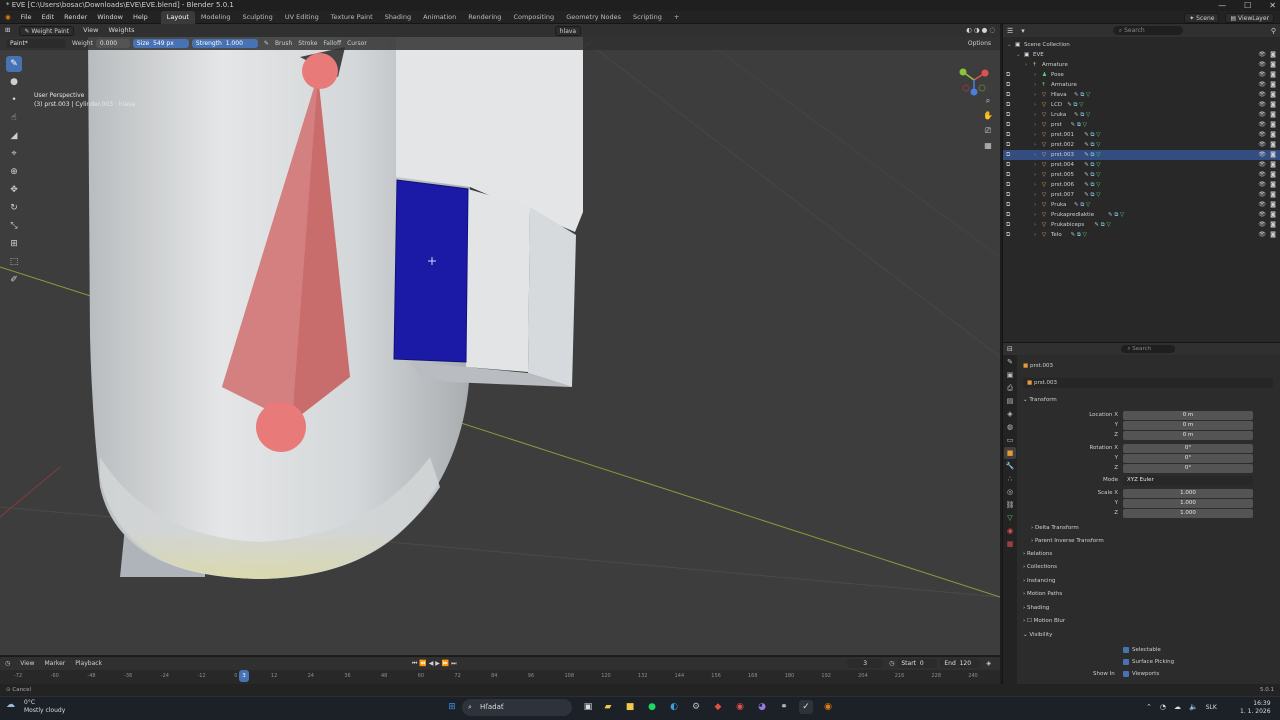  Describe the element at coordinates (14, 100) in the screenshot. I see `average-tool-icon: •` at that location.